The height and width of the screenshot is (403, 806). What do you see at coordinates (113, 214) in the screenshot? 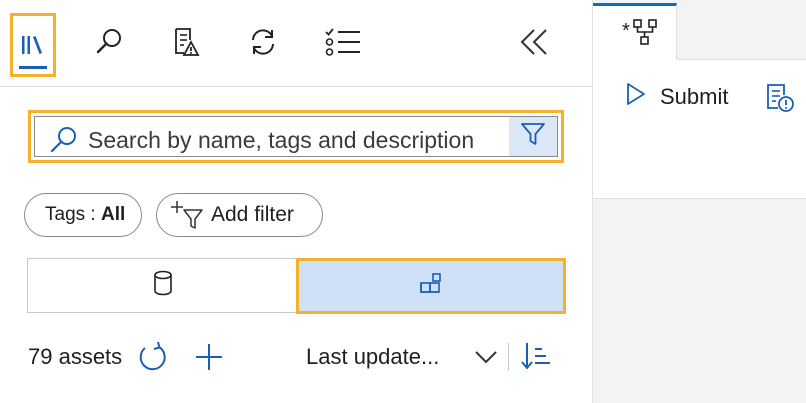
I see `tags-filter-value: All` at bounding box center [113, 214].